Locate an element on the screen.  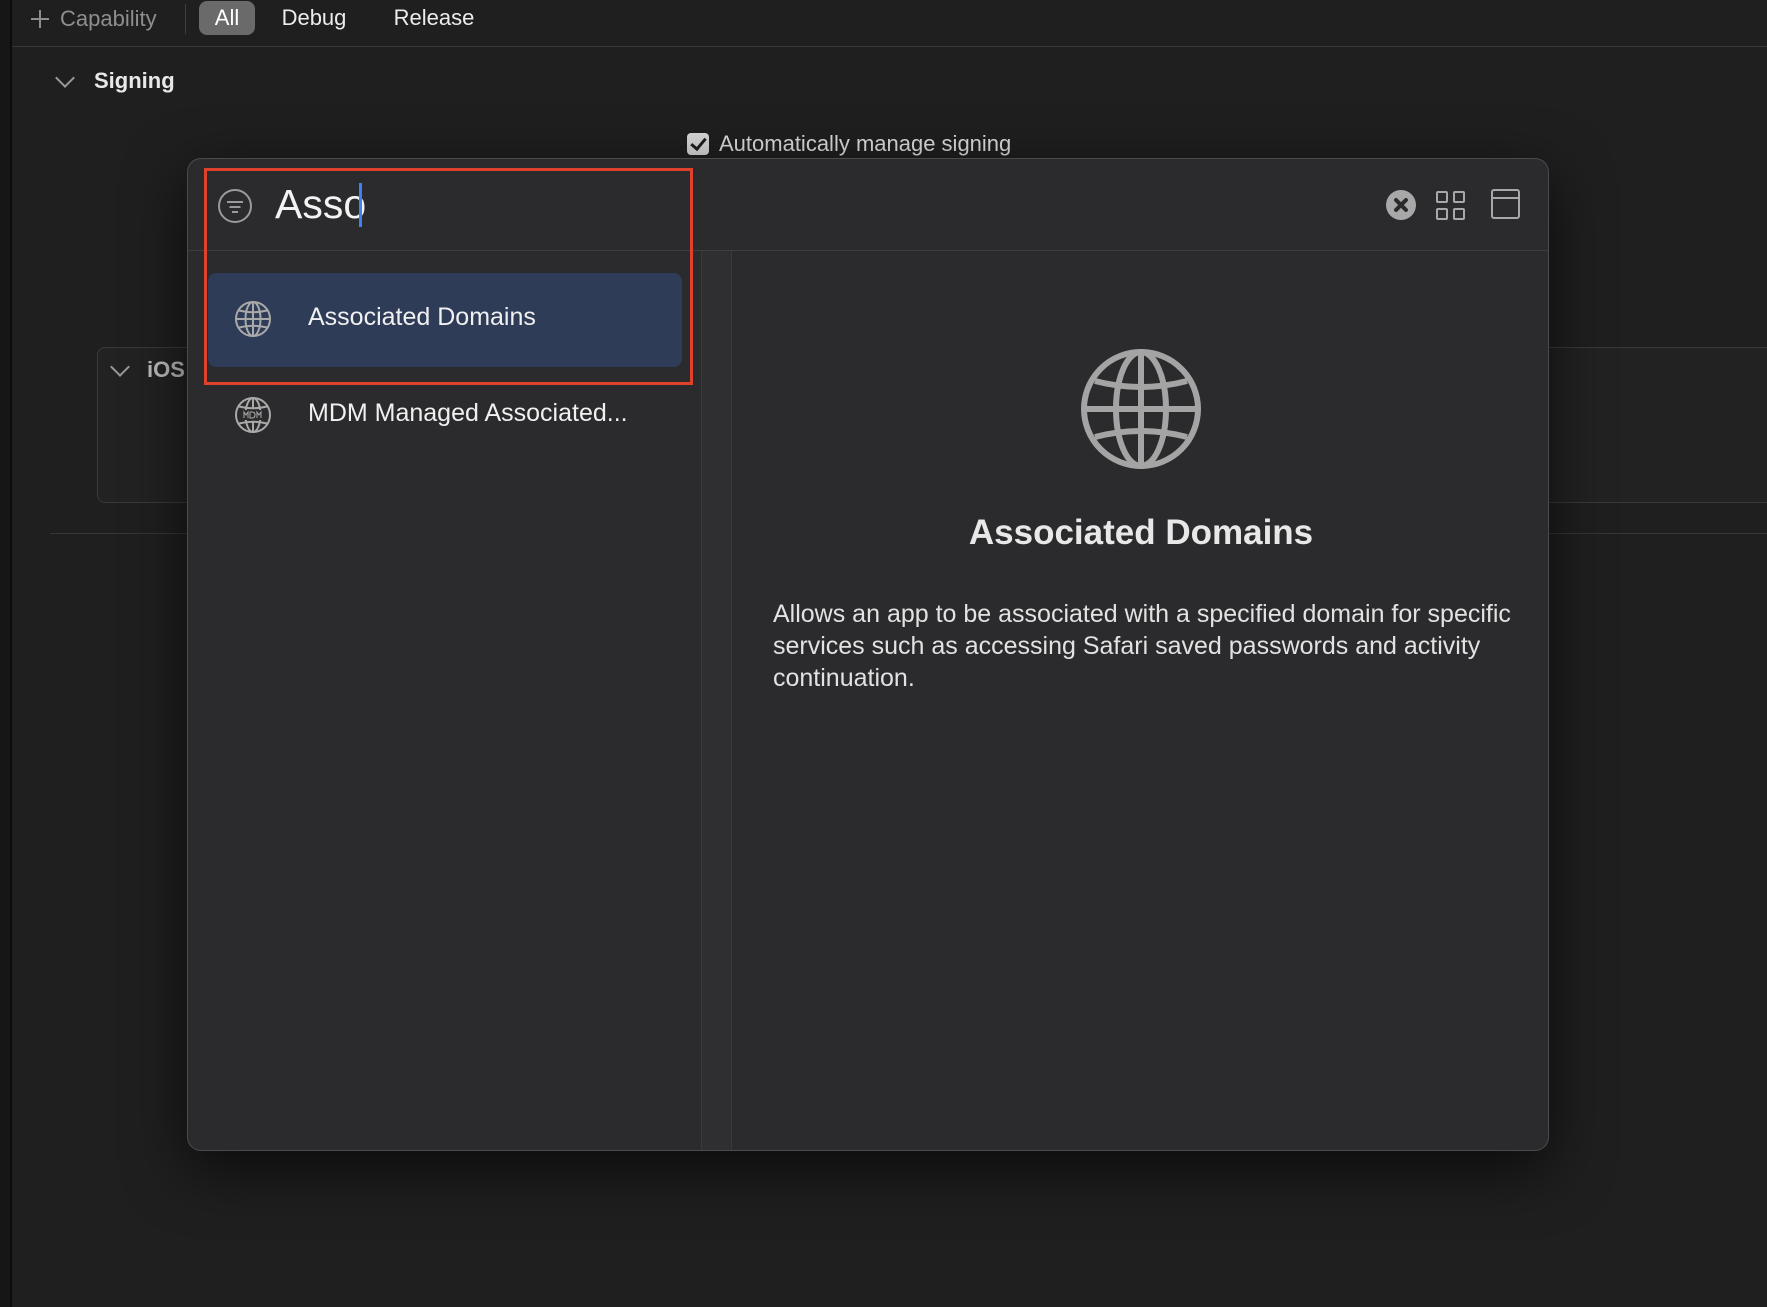
ios-section-header: iOS is located at coordinates (147, 370).